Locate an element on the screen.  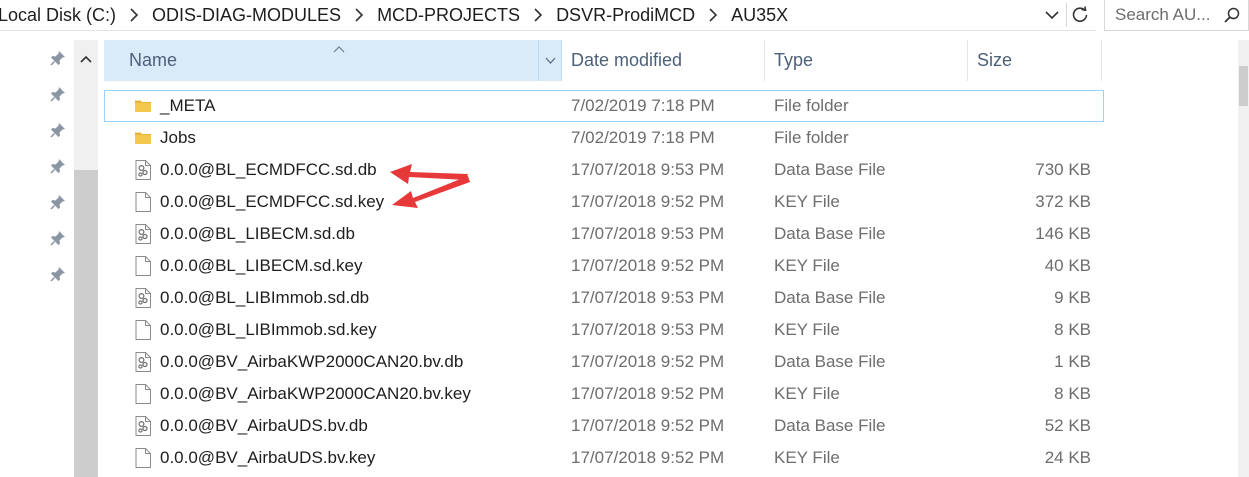
crumb-dsvr-prodimcd: DSVR-ProdiMCD is located at coordinates (625, 15).